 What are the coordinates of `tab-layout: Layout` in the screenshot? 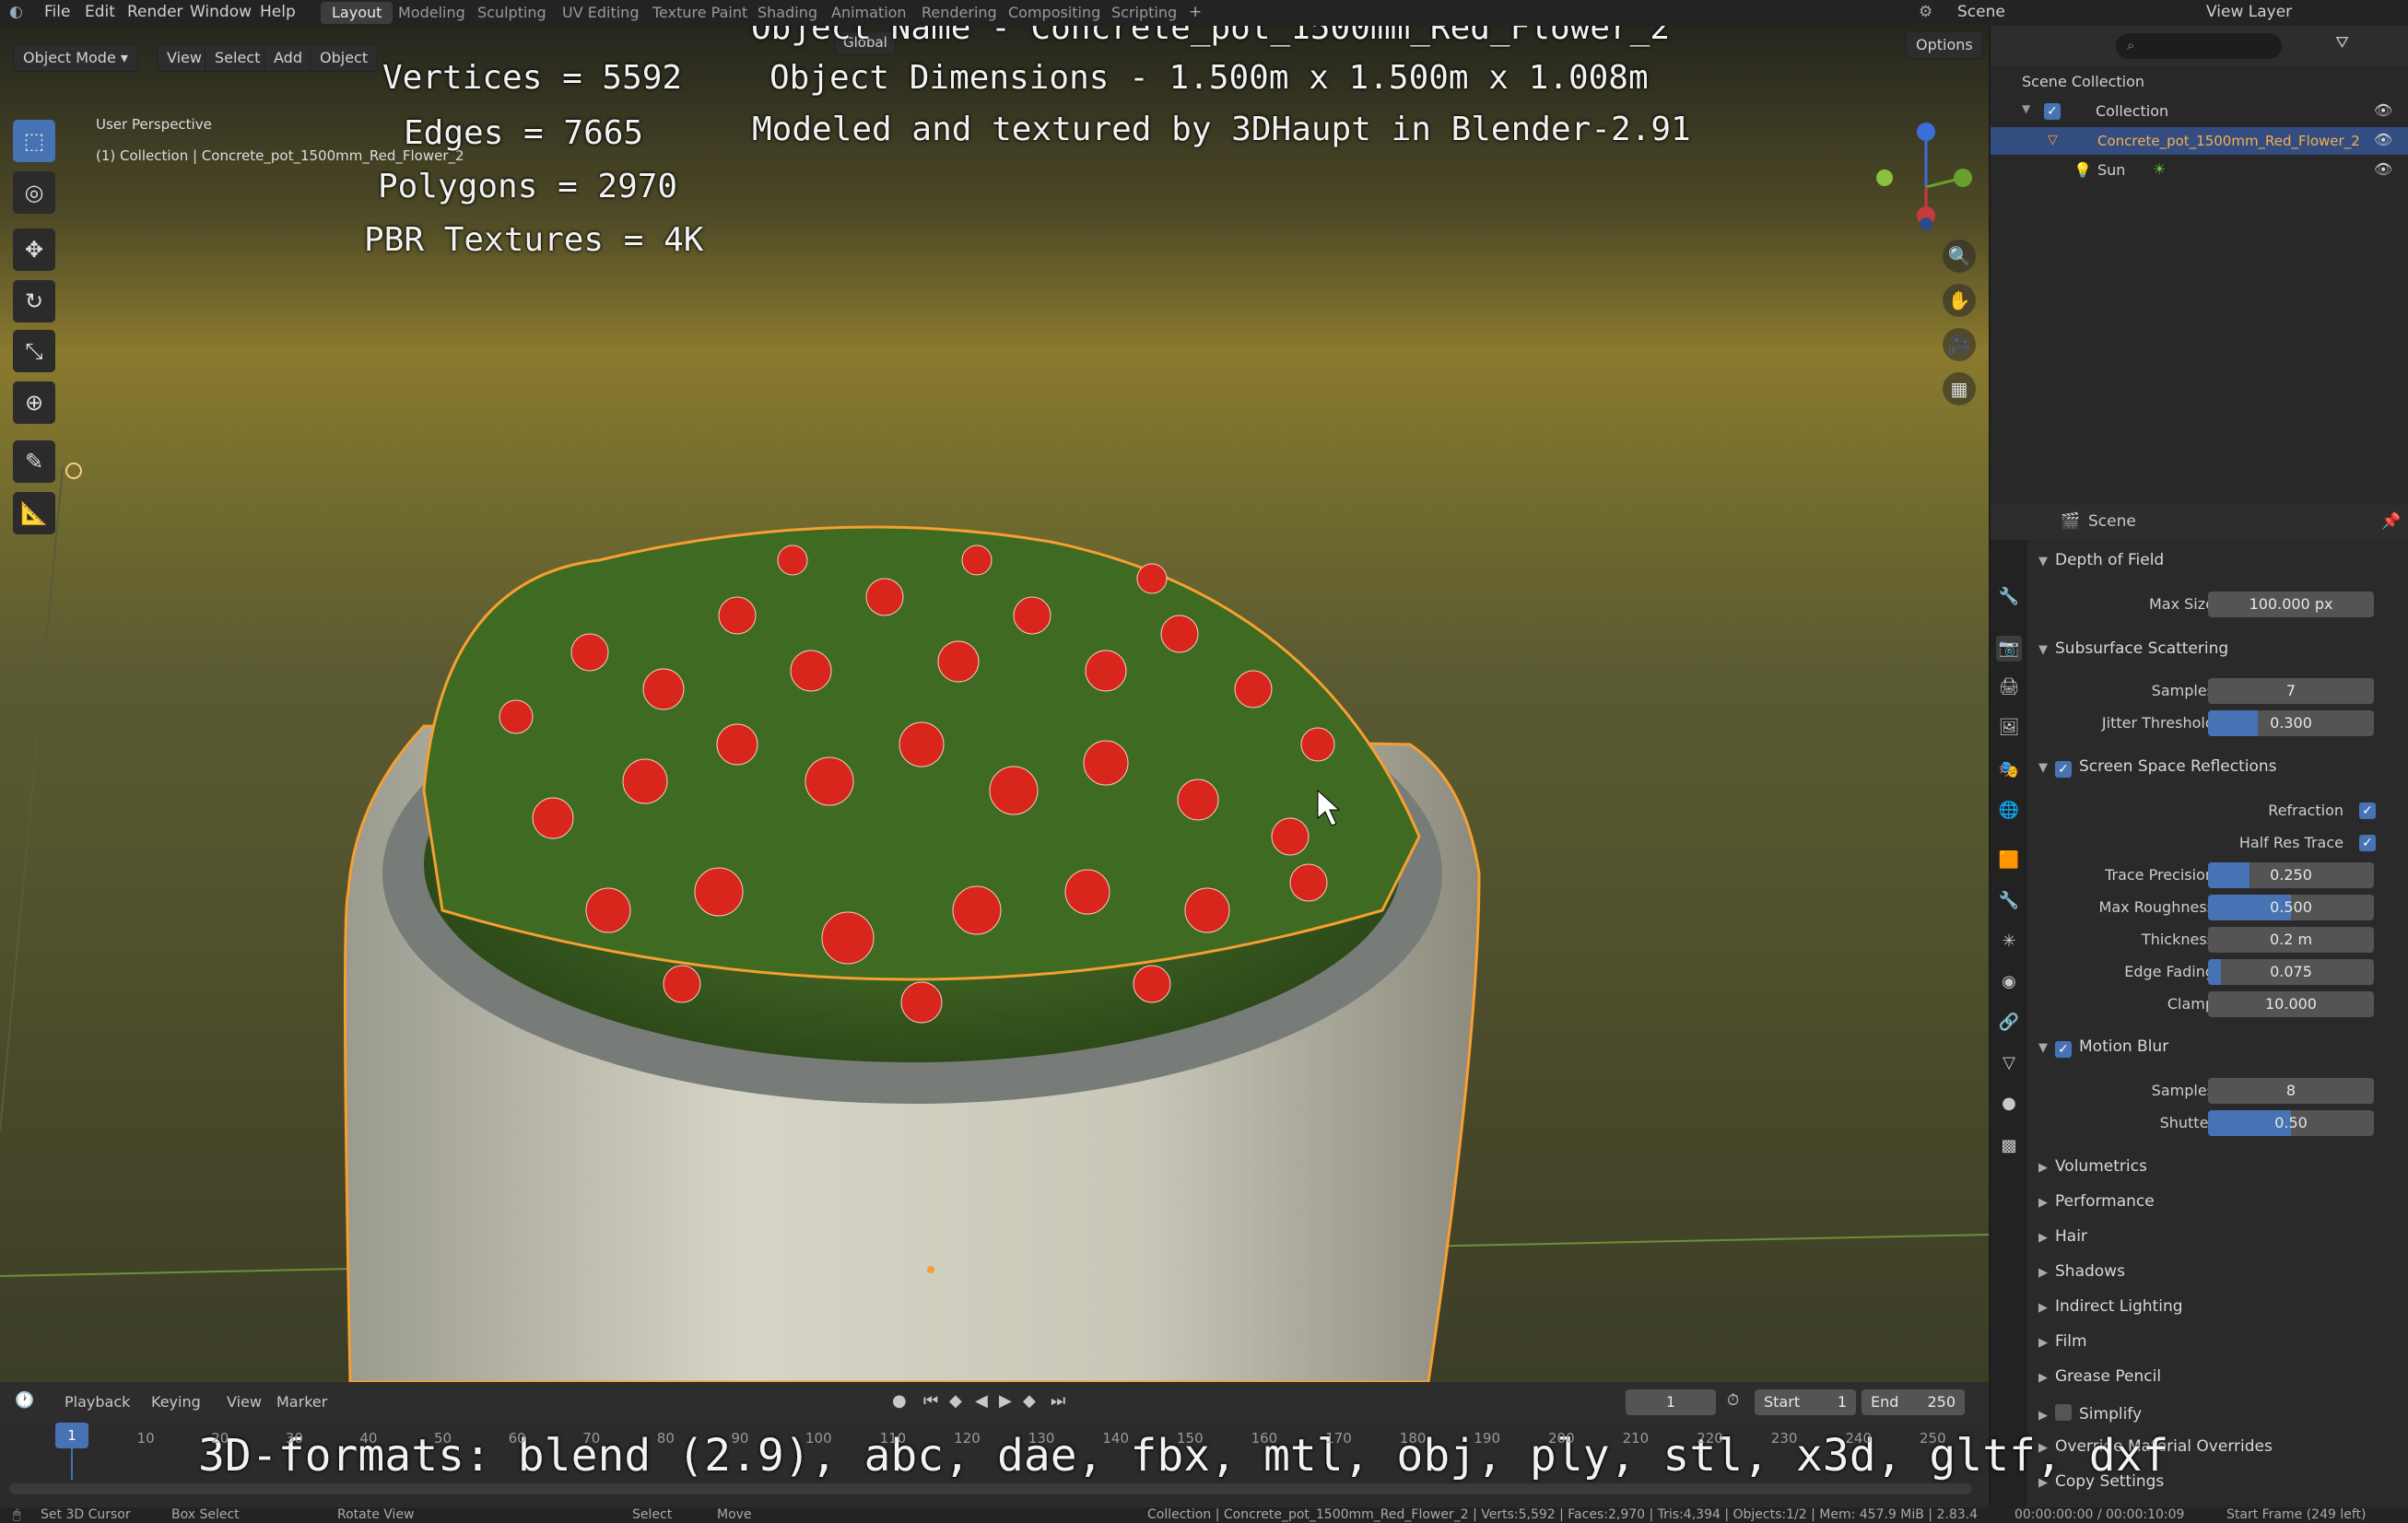 It's located at (357, 13).